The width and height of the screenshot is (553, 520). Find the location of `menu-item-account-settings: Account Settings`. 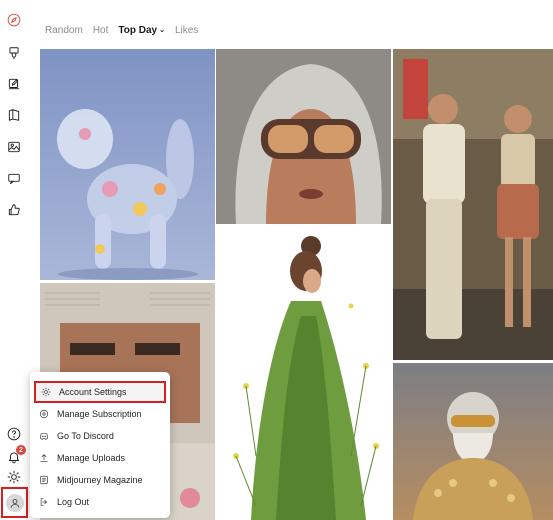

menu-item-account-settings: Account Settings is located at coordinates (100, 392).